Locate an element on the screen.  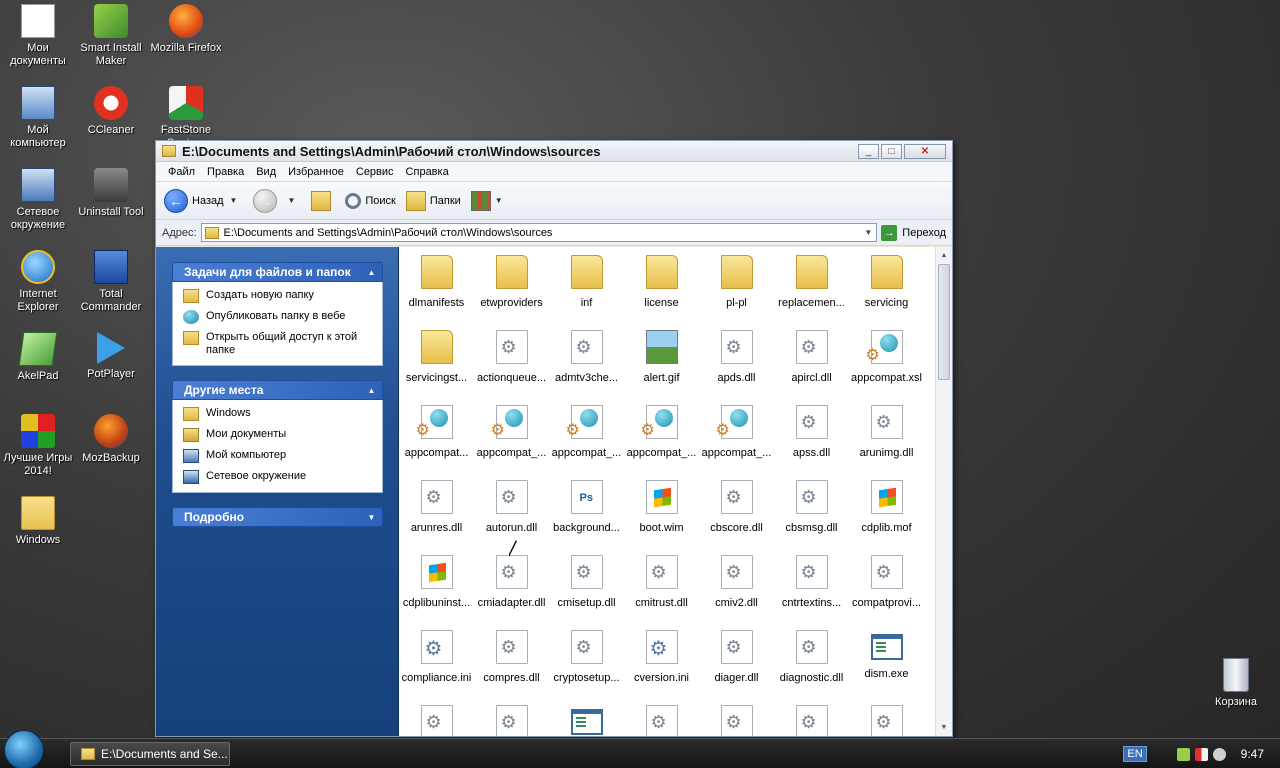
file-item: apss.dll is located at coordinates (811, 440).